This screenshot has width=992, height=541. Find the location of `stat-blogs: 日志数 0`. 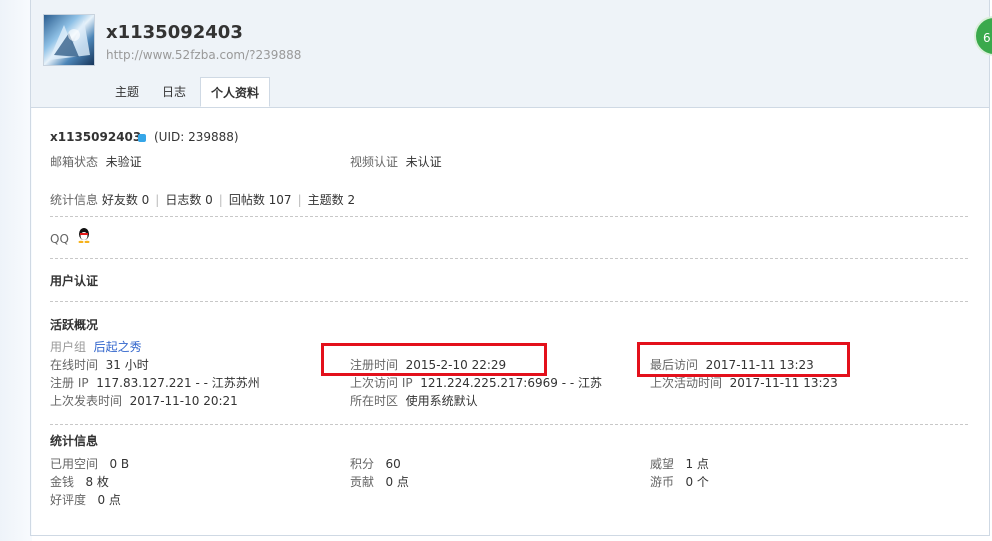

stat-blogs: 日志数 0 is located at coordinates (188, 200).